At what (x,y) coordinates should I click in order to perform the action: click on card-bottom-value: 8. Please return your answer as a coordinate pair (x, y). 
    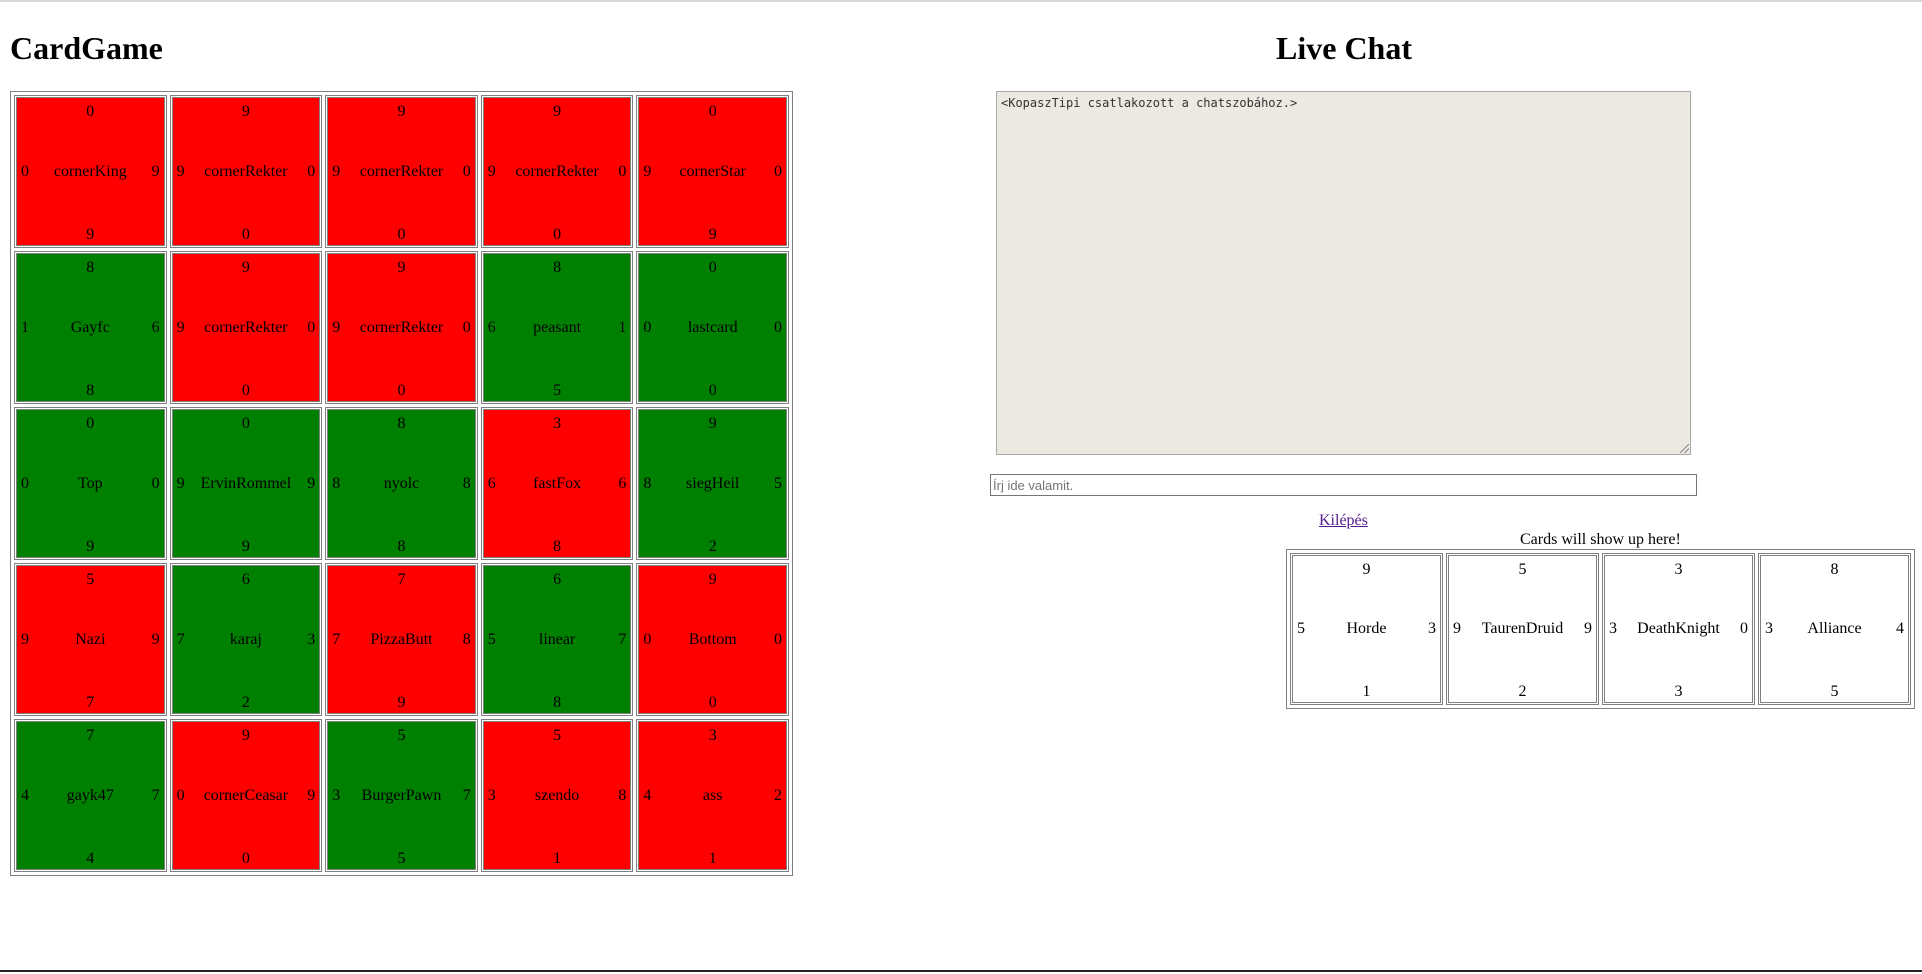
    Looking at the image, I should click on (557, 702).